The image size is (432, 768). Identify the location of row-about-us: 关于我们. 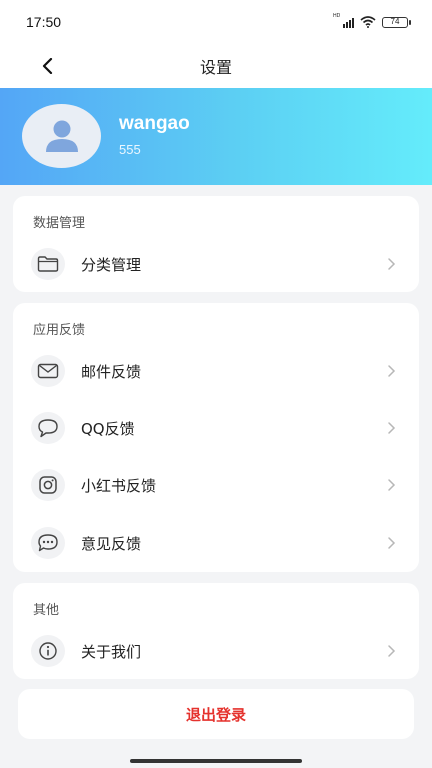
(216, 651).